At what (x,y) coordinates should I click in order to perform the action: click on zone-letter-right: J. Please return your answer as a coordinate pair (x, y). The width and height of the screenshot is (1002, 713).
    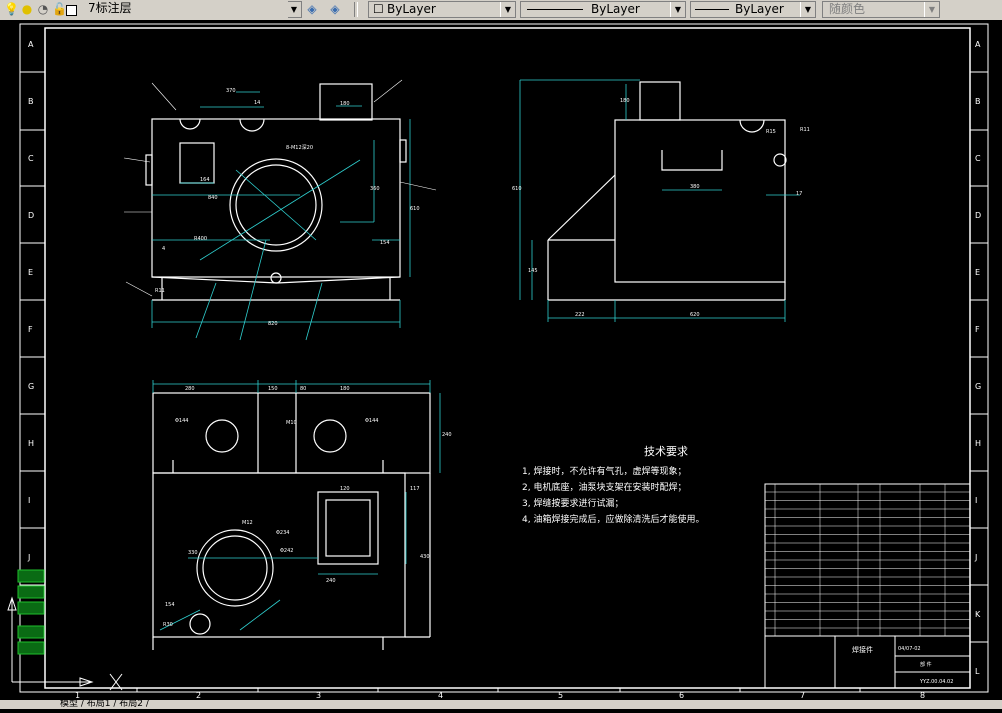
    Looking at the image, I should click on (975, 557).